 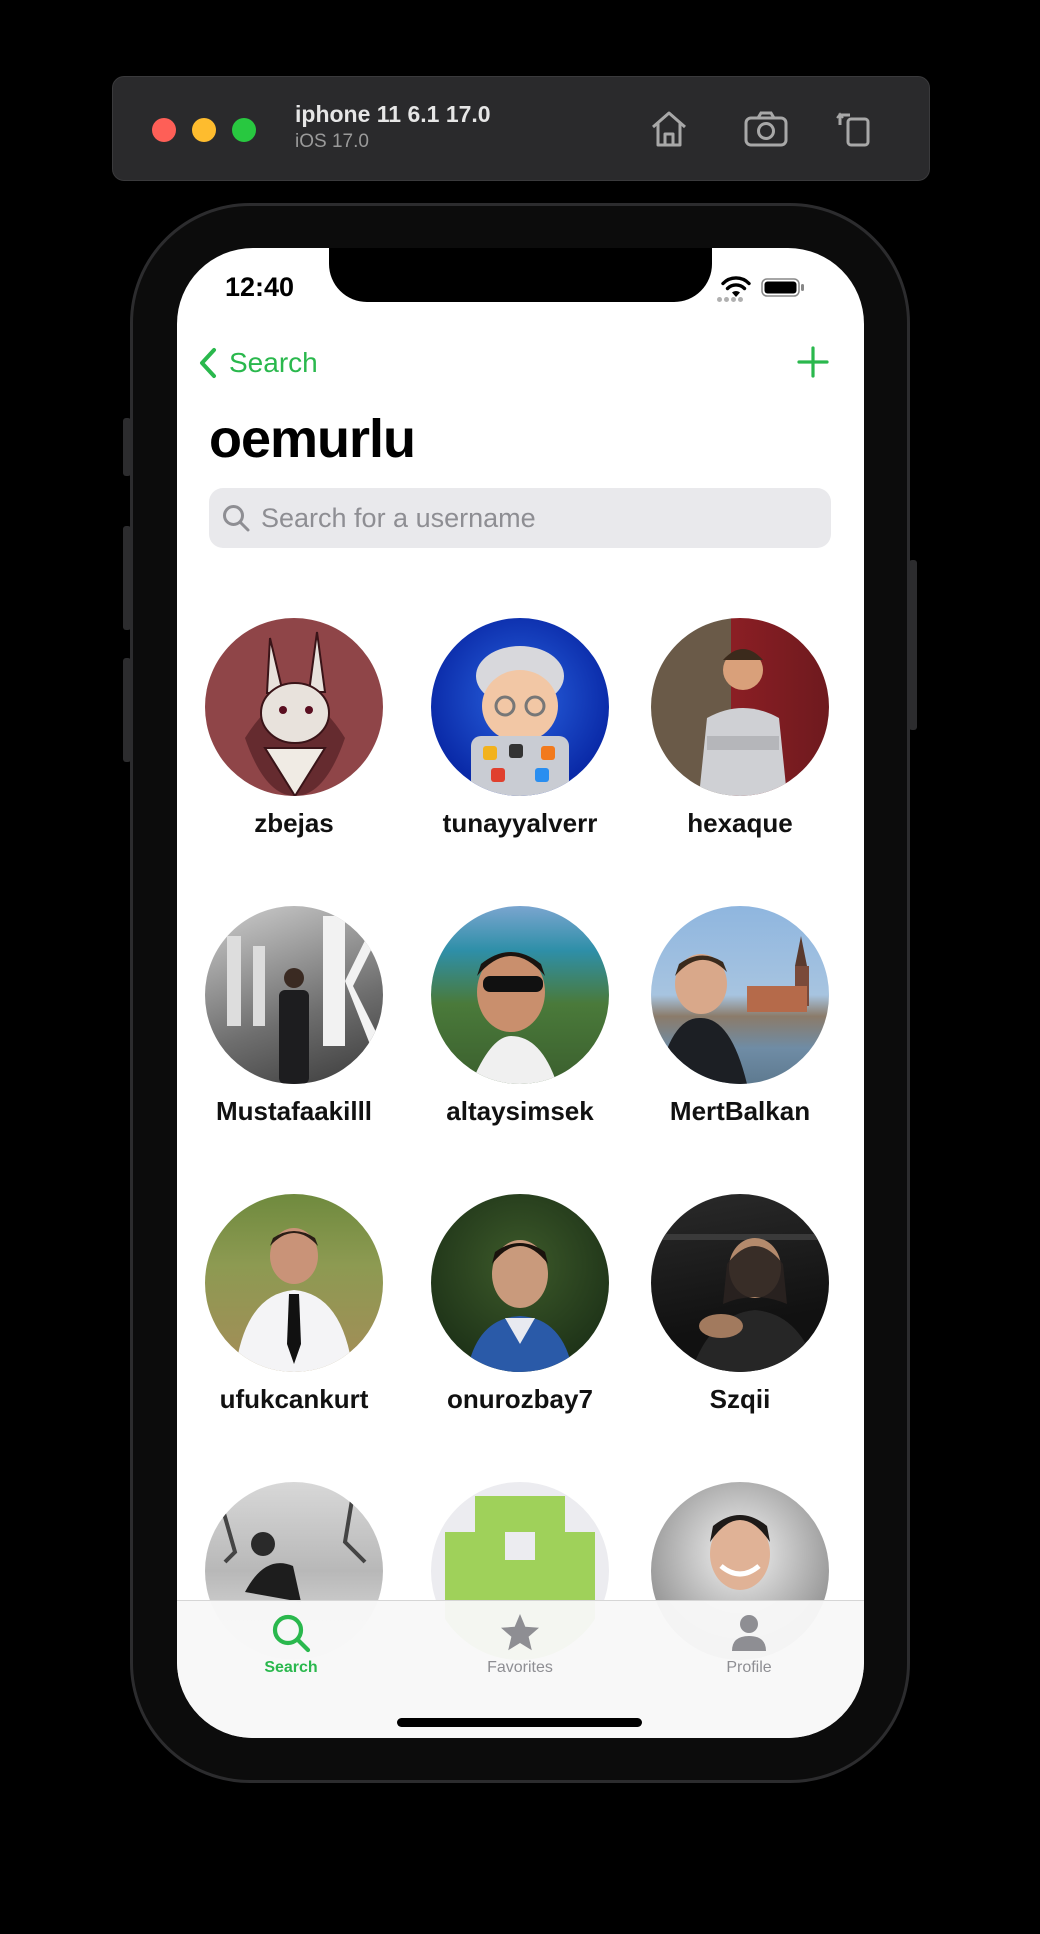 What do you see at coordinates (208, 363) in the screenshot?
I see `chevron-left-icon` at bounding box center [208, 363].